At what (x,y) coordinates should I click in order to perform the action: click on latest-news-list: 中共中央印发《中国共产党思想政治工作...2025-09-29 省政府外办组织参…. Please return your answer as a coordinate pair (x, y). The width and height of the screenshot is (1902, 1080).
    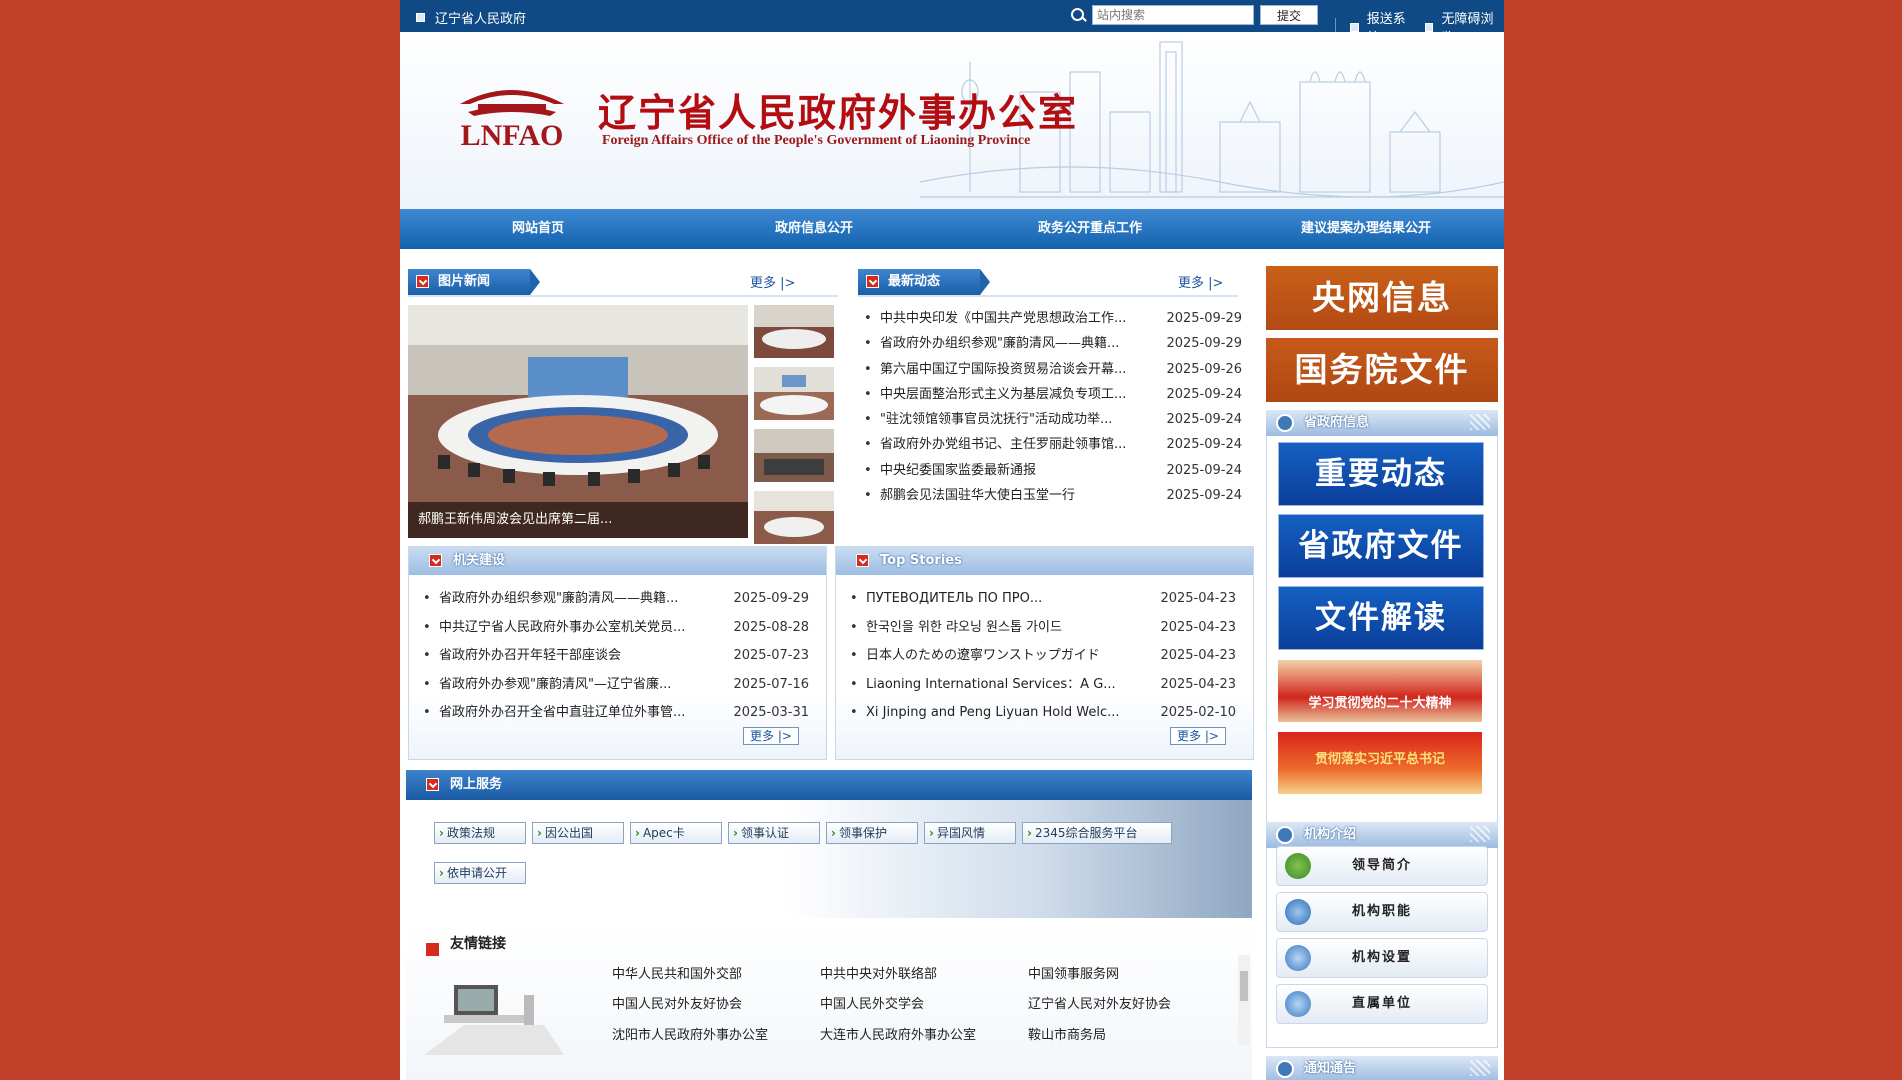
    Looking at the image, I should click on (1053, 407).